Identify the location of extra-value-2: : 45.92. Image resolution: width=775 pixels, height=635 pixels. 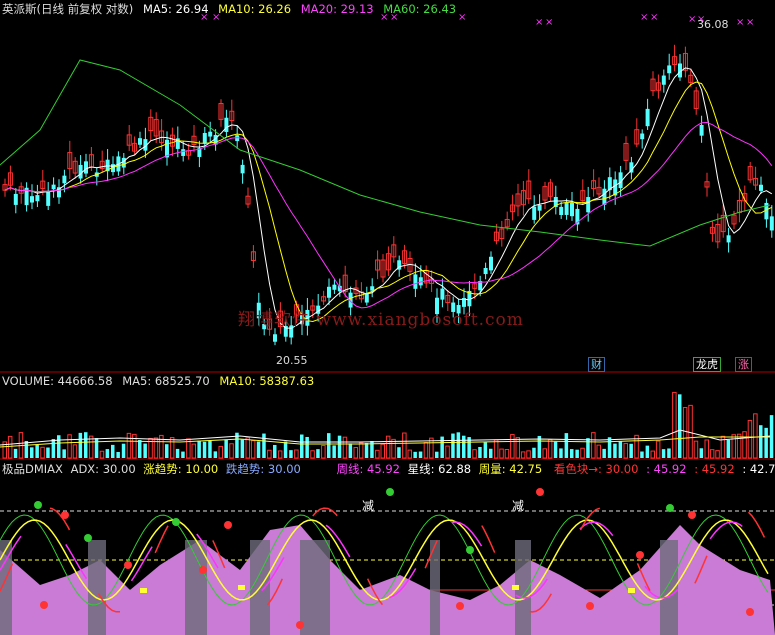
(714, 469).